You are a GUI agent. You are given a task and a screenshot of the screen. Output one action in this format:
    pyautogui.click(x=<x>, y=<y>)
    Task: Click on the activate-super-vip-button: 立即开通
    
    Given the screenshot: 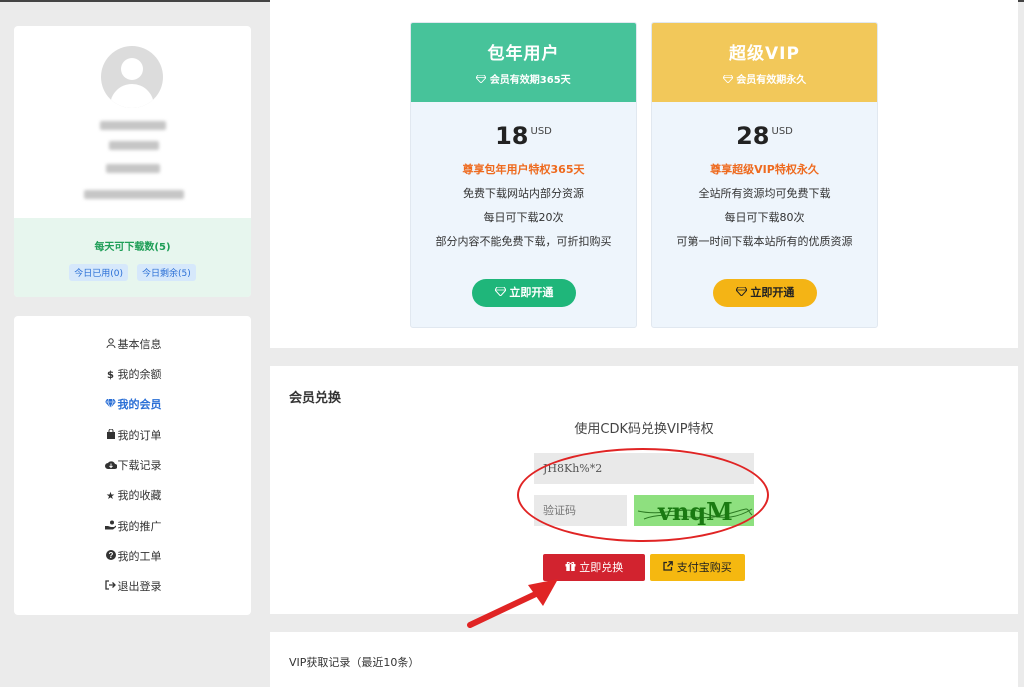 What is the action you would take?
    pyautogui.click(x=765, y=293)
    